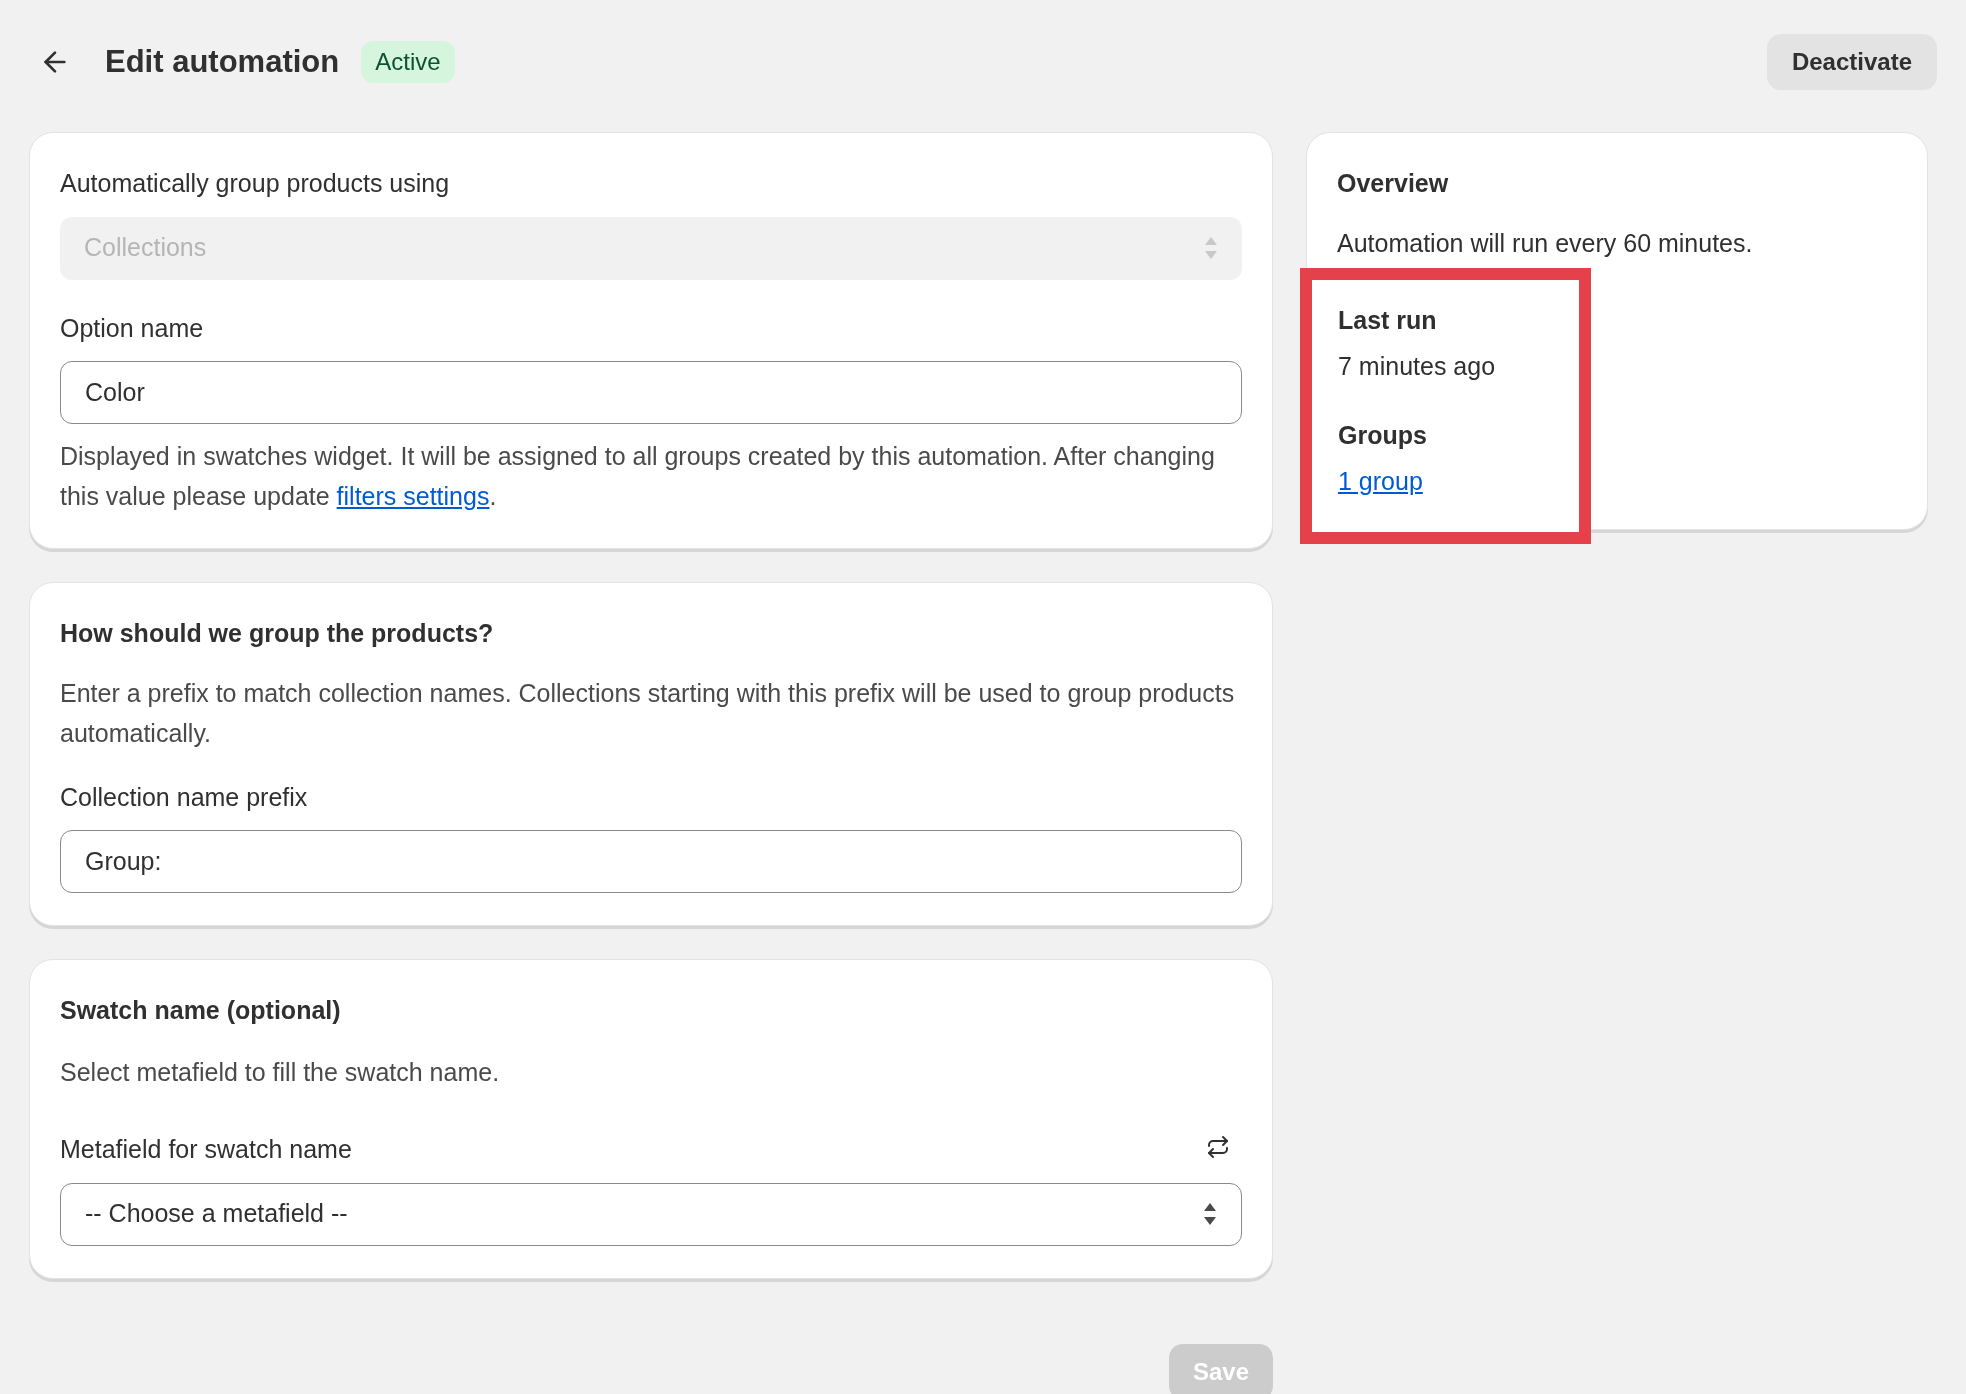 The image size is (1966, 1394). I want to click on groups-label: Groups, so click(1383, 435).